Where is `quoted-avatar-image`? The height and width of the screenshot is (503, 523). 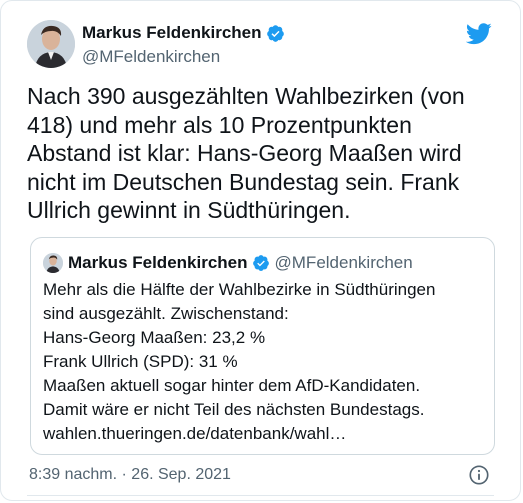 quoted-avatar-image is located at coordinates (53, 263).